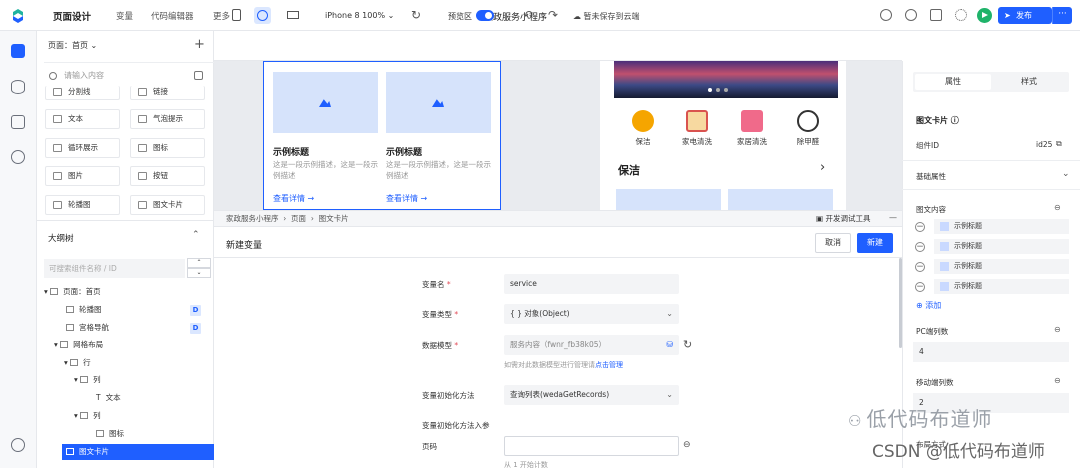 This screenshot has height=470, width=1080. Describe the element at coordinates (167, 119) in the screenshot. I see `component-tooltip: 气泡提示` at that location.